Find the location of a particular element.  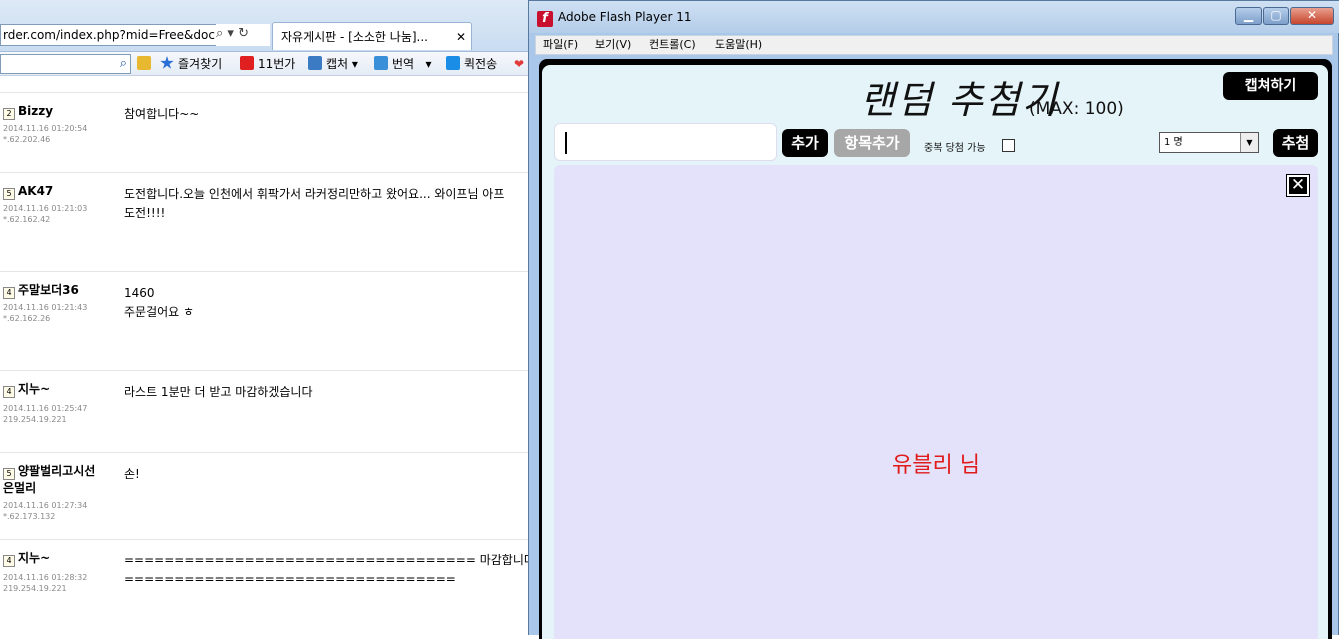

address-bar-actions: ⌕ ▾ ↻ is located at coordinates (243, 35).